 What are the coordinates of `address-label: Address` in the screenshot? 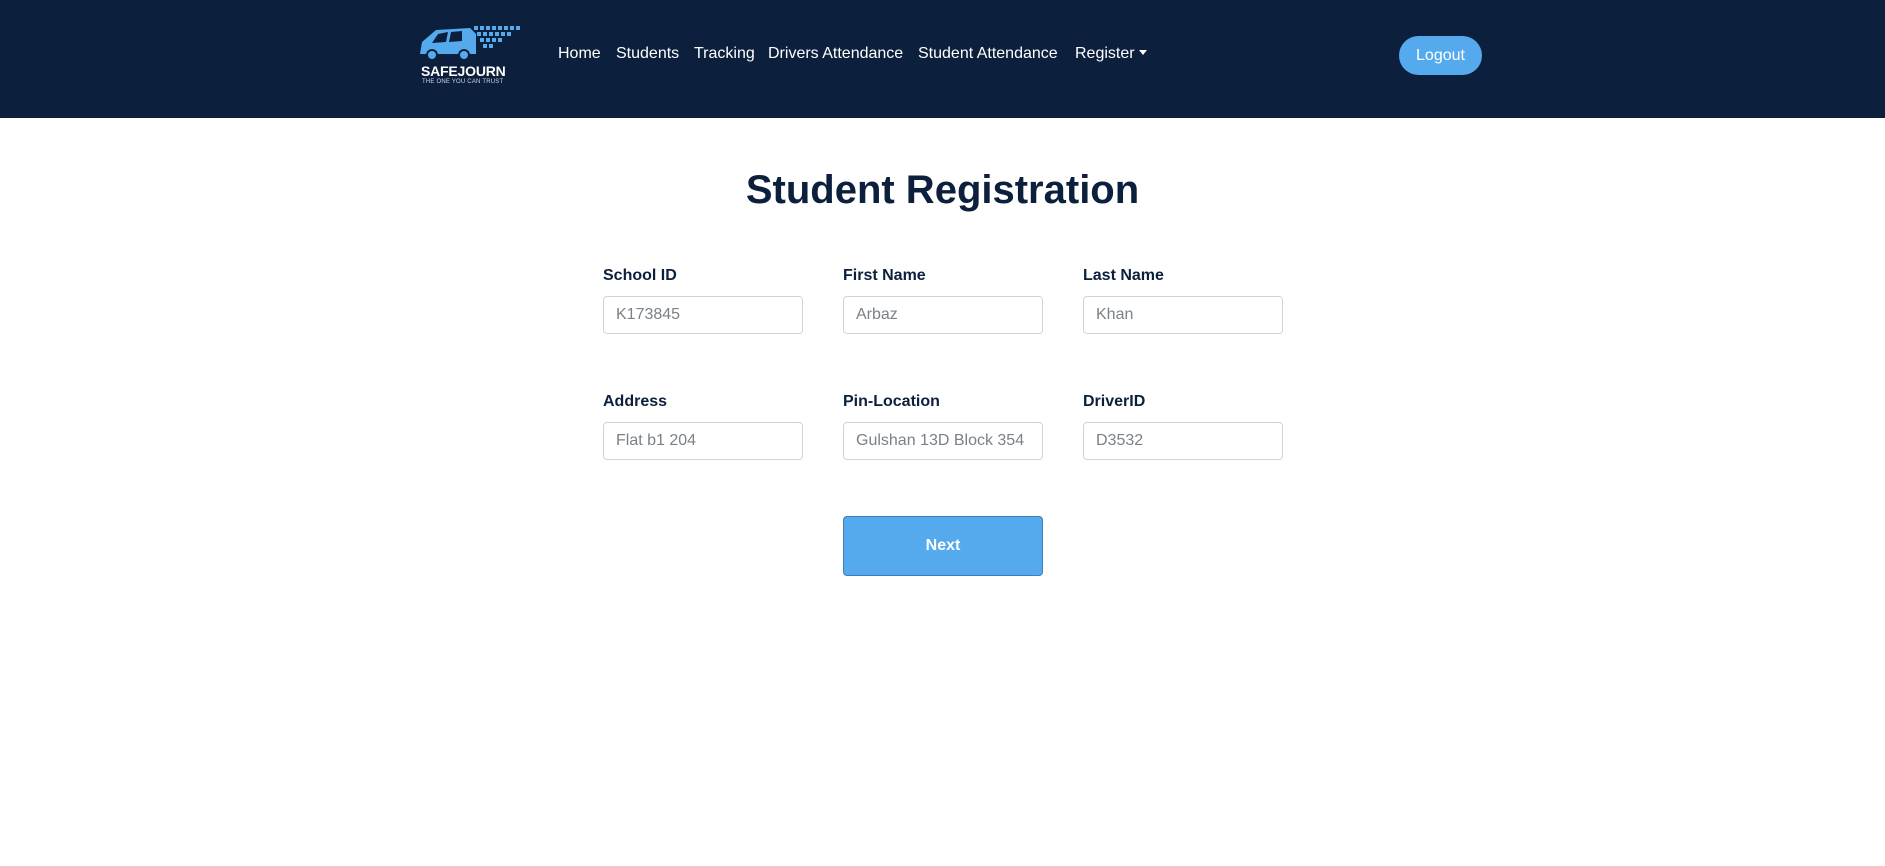 It's located at (635, 401).